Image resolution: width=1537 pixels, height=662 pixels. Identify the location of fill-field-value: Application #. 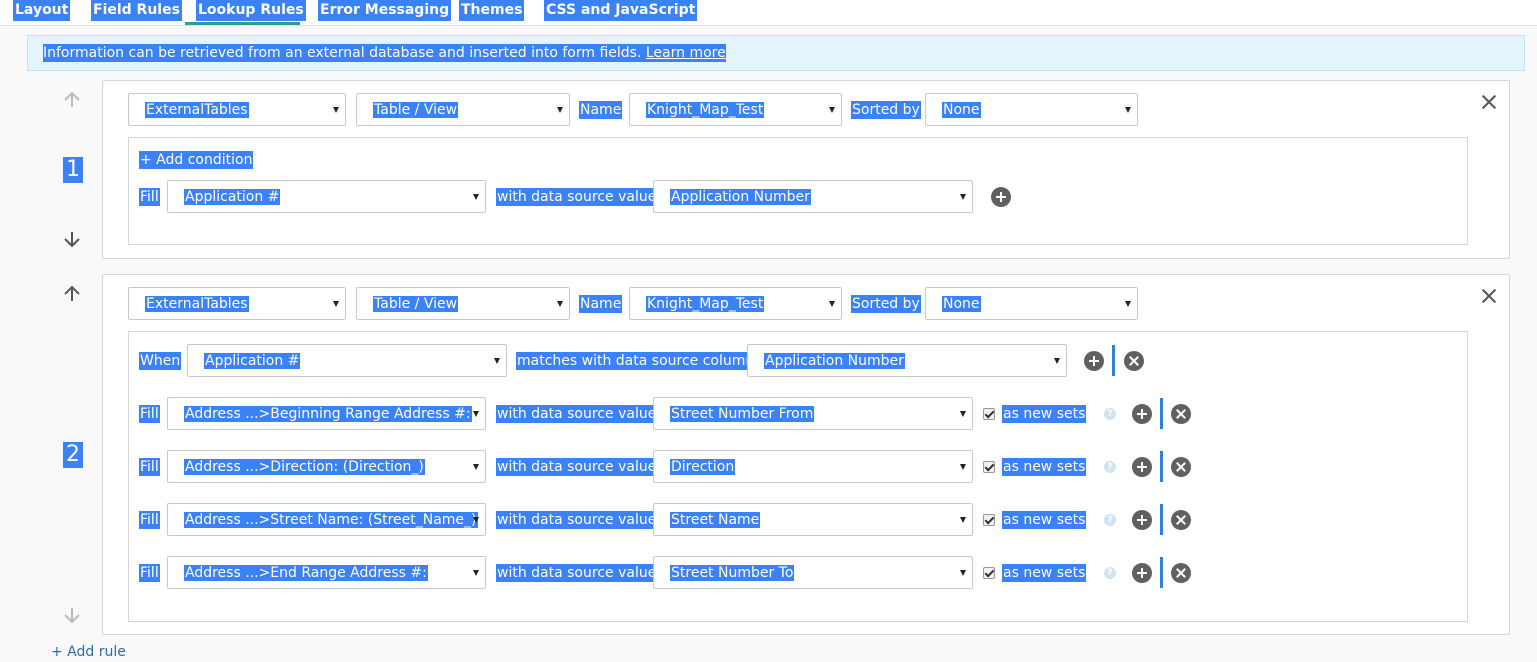
(232, 197).